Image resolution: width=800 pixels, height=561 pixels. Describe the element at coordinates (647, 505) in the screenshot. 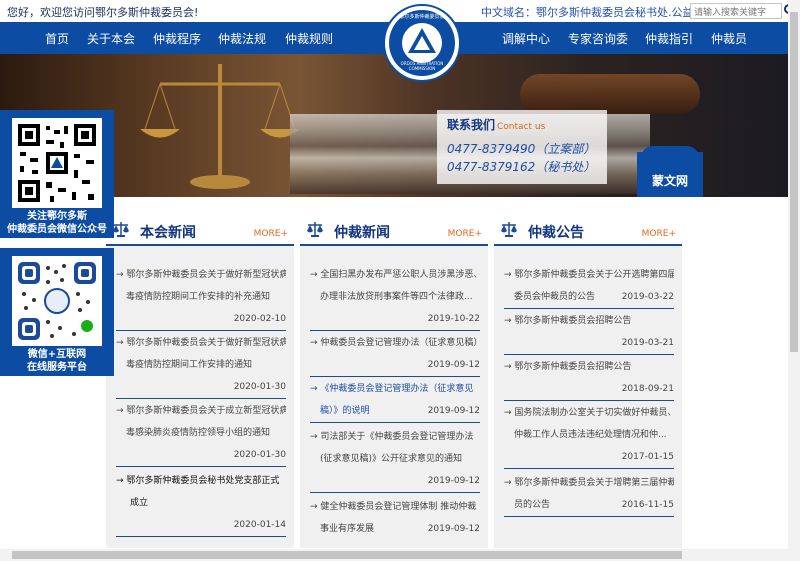

I see `news-date: 2016-11-15` at that location.